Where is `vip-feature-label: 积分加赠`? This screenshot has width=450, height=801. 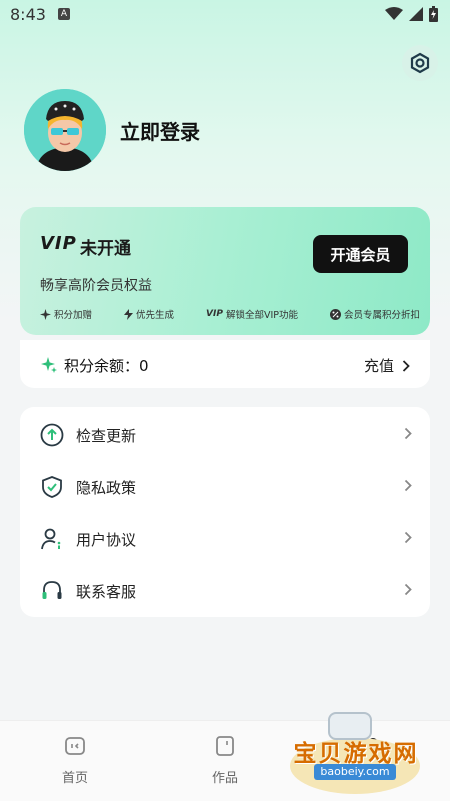 vip-feature-label: 积分加赠 is located at coordinates (73, 315).